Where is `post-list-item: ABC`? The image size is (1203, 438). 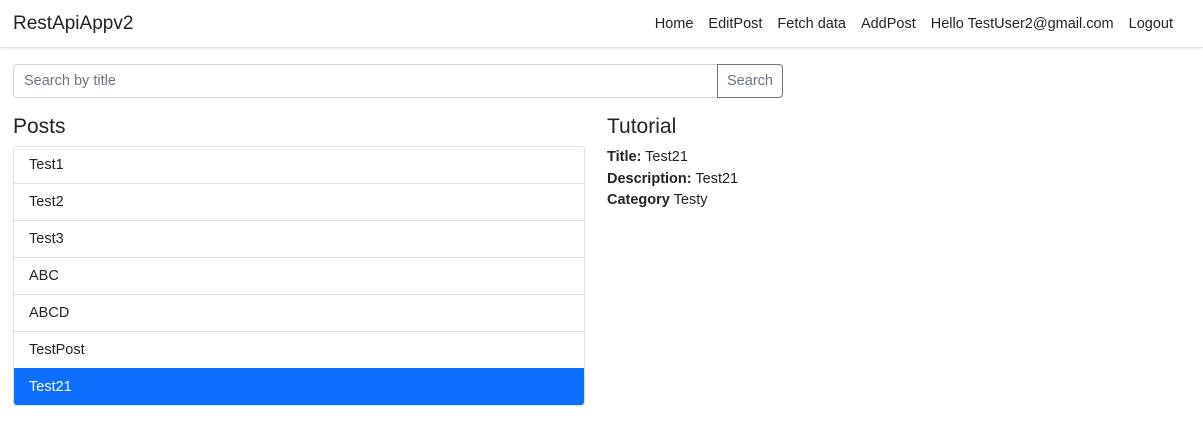 post-list-item: ABC is located at coordinates (299, 275).